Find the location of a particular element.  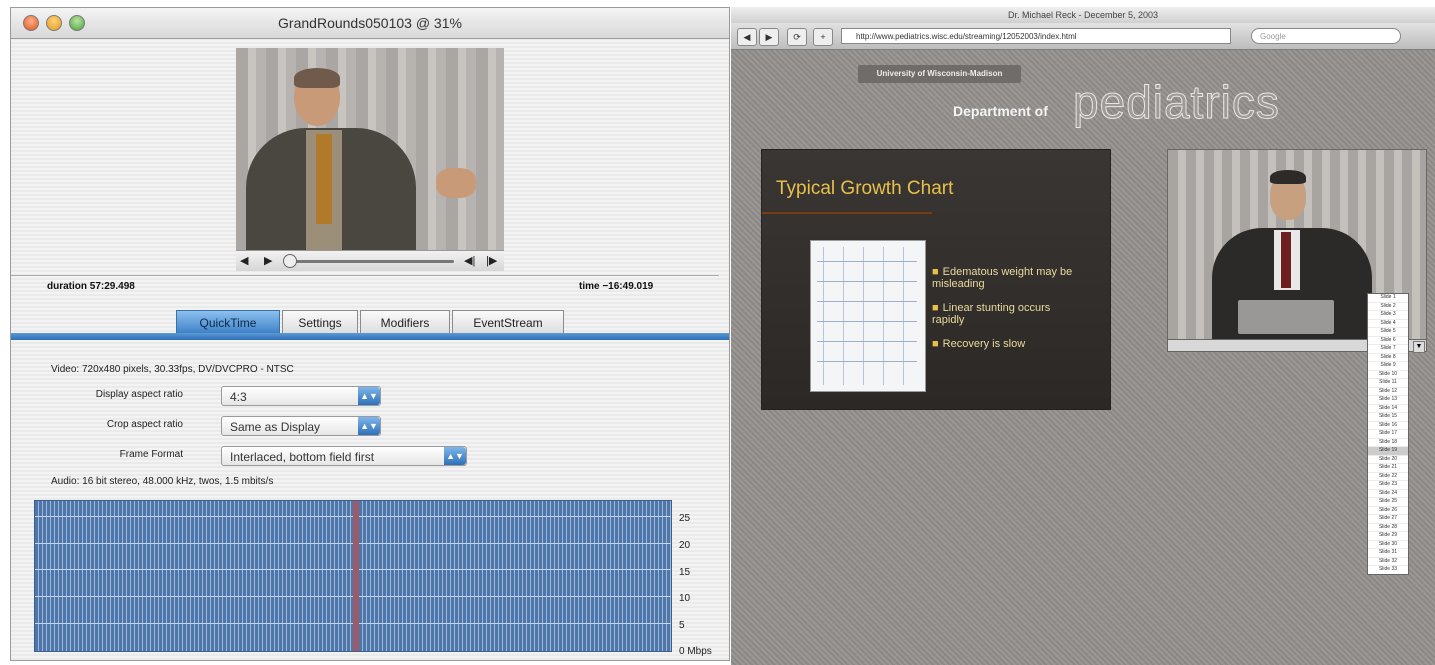

frame-format-select: Interlaced, bottom field first ▲▼ is located at coordinates (344, 456).